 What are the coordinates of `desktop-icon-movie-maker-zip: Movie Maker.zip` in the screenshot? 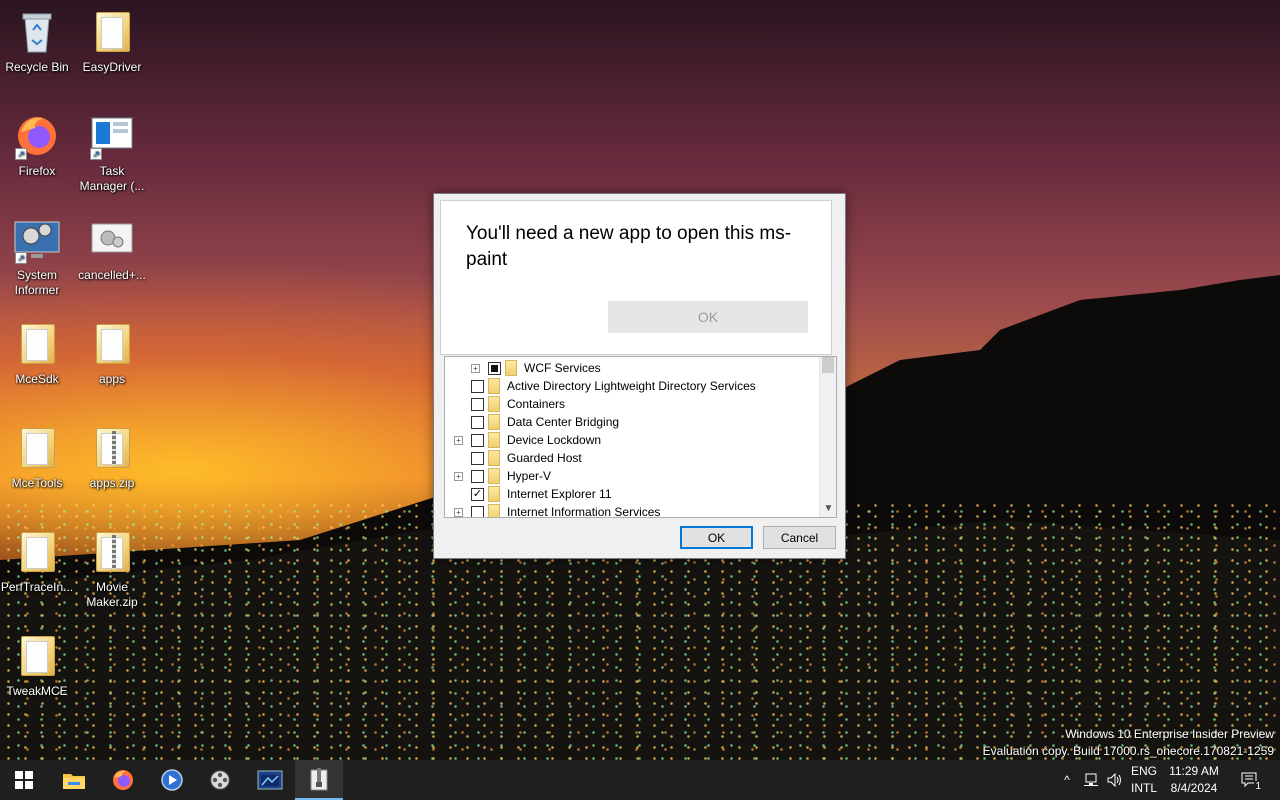 It's located at (112, 569).